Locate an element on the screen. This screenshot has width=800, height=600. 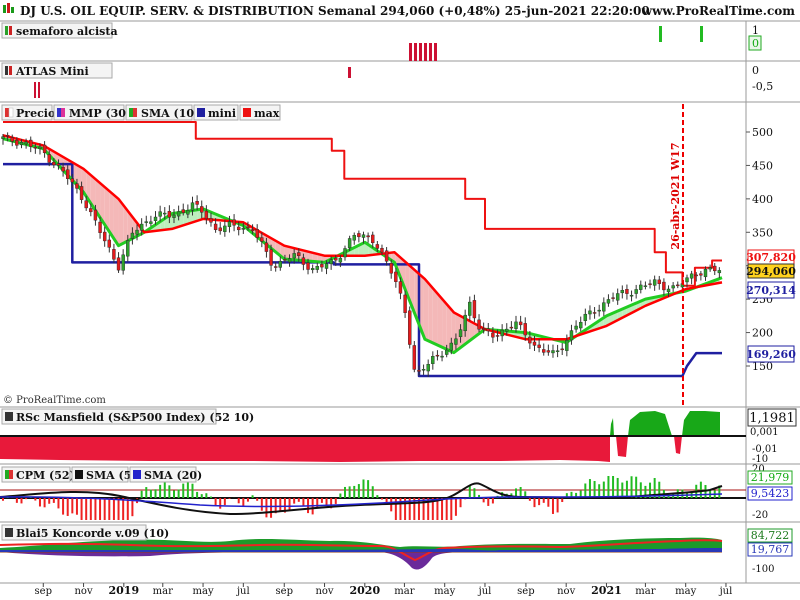
price-ytick-label: 350 is located at coordinates (762, 232).